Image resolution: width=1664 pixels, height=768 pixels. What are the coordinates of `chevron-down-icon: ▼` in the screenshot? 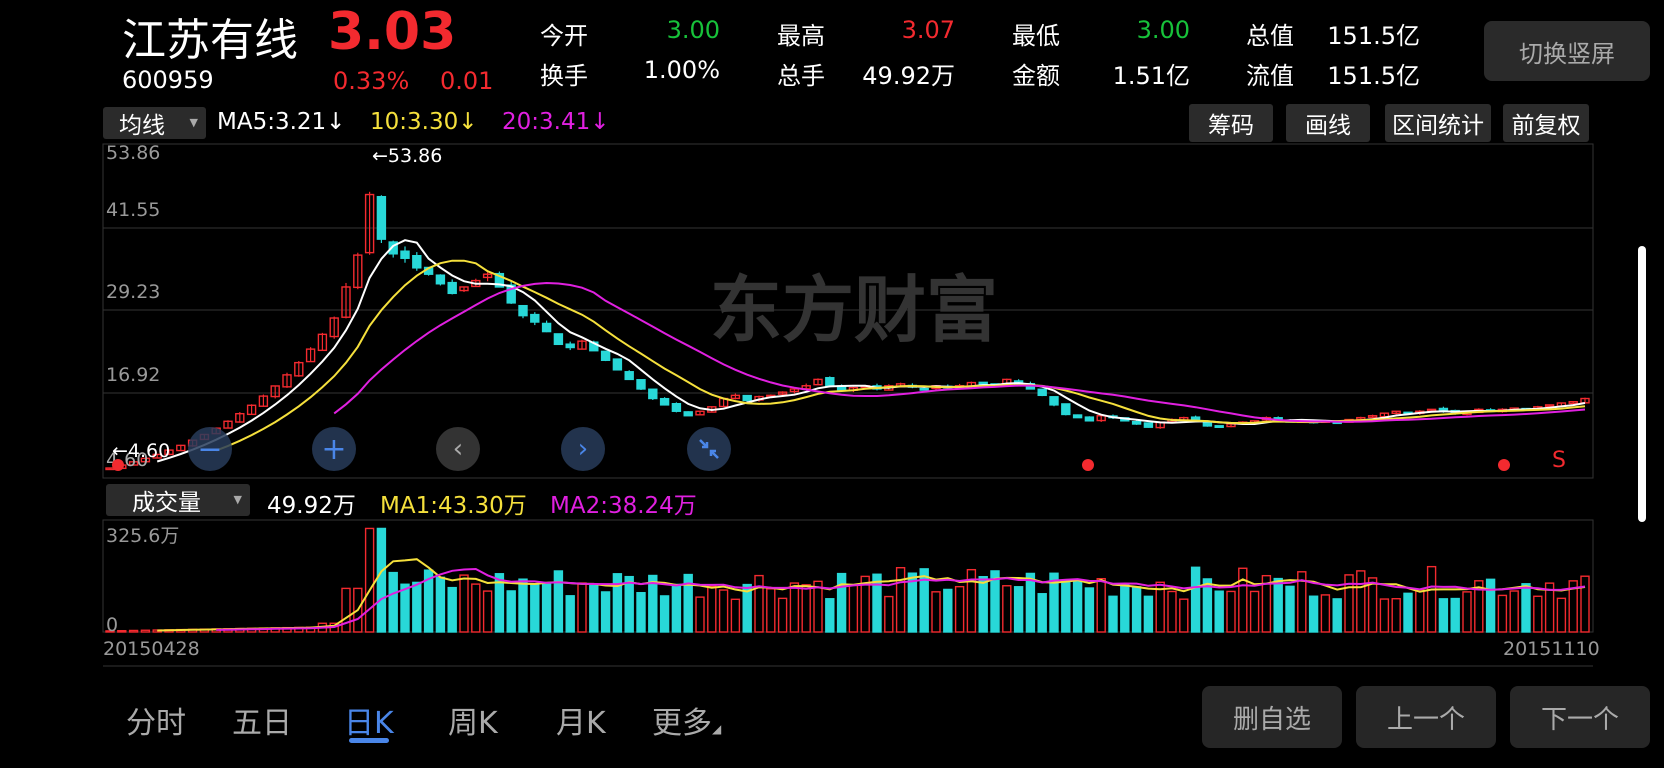 It's located at (237, 499).